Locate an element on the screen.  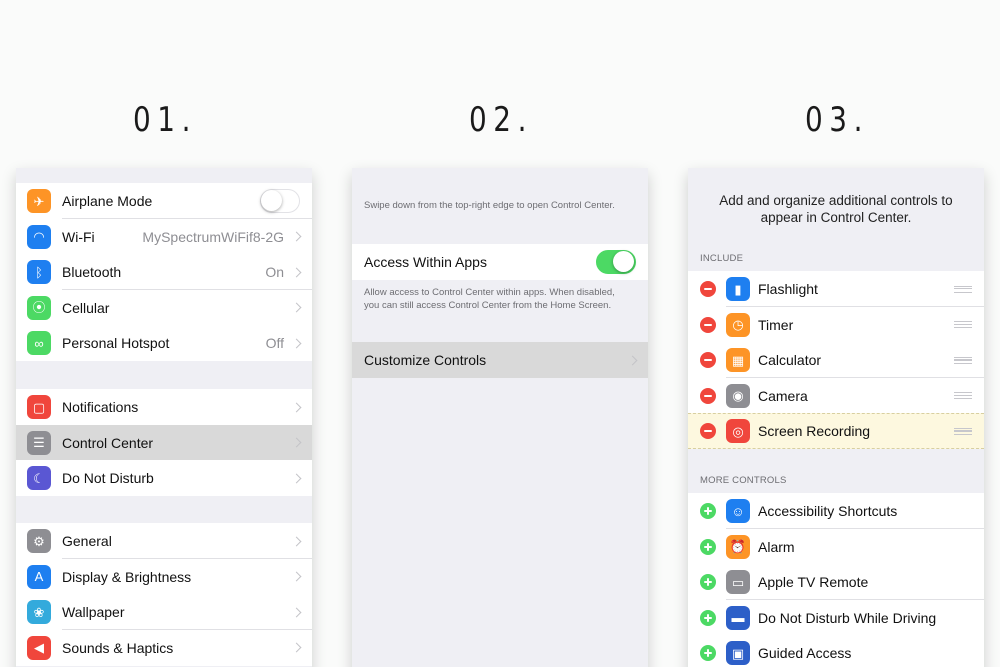
settings-row-label: Do Not Disturb is located at coordinates (108, 478).